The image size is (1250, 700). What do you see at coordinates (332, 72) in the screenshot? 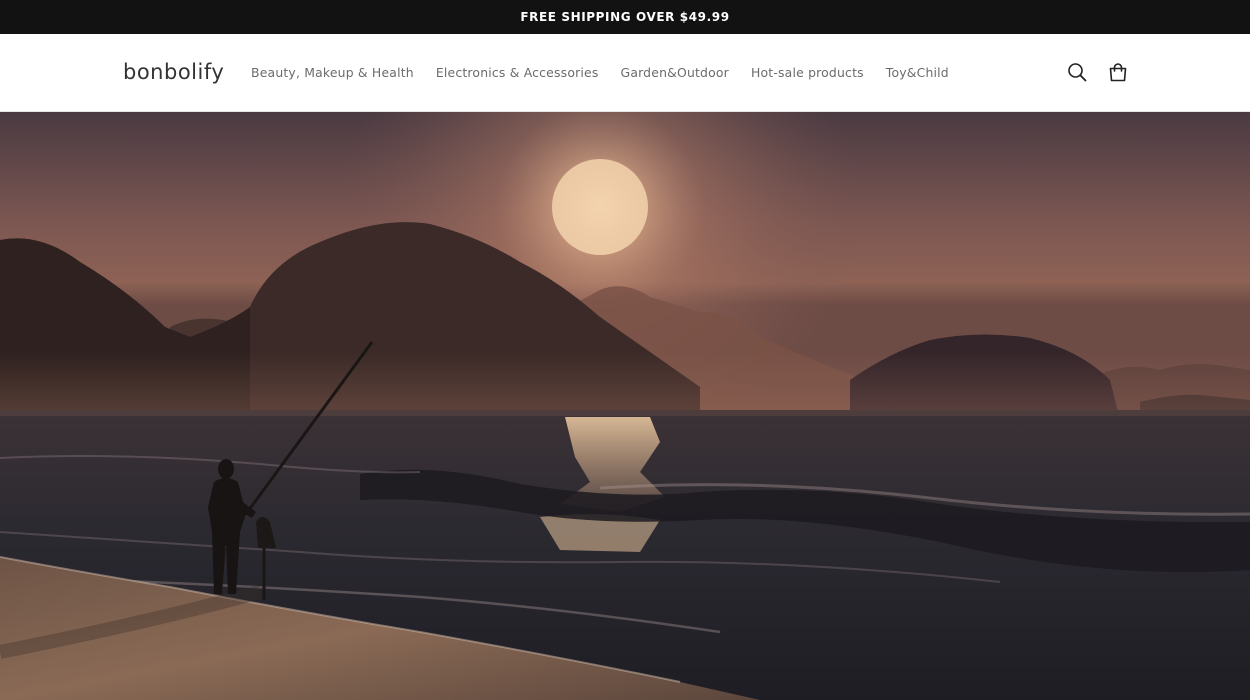
I see `nav-item-beauty: Beauty, Makeup & Health` at bounding box center [332, 72].